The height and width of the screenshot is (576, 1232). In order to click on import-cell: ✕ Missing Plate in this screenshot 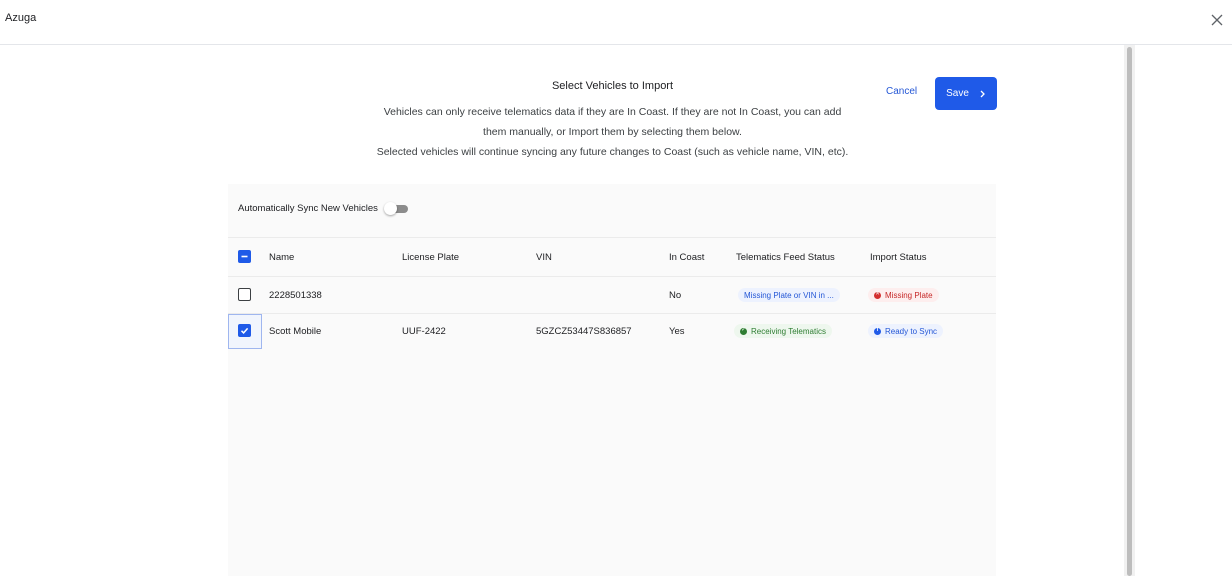, I will do `click(903, 295)`.